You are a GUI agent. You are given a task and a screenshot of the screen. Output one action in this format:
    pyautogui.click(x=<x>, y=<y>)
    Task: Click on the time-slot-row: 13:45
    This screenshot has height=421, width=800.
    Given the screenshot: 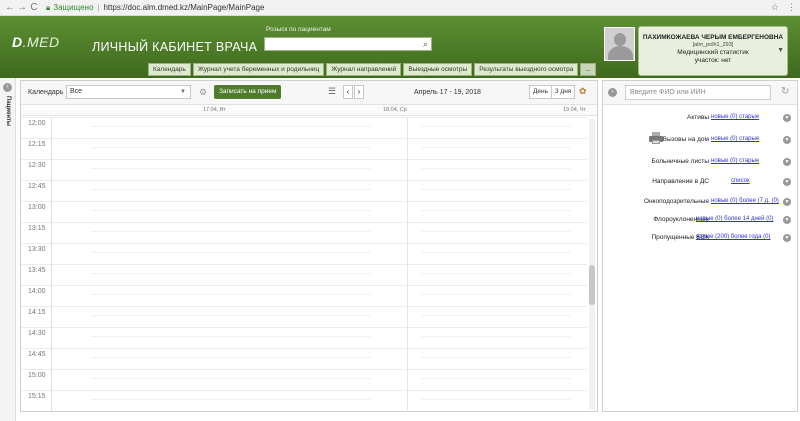 What is the action you would take?
    pyautogui.click(x=304, y=274)
    